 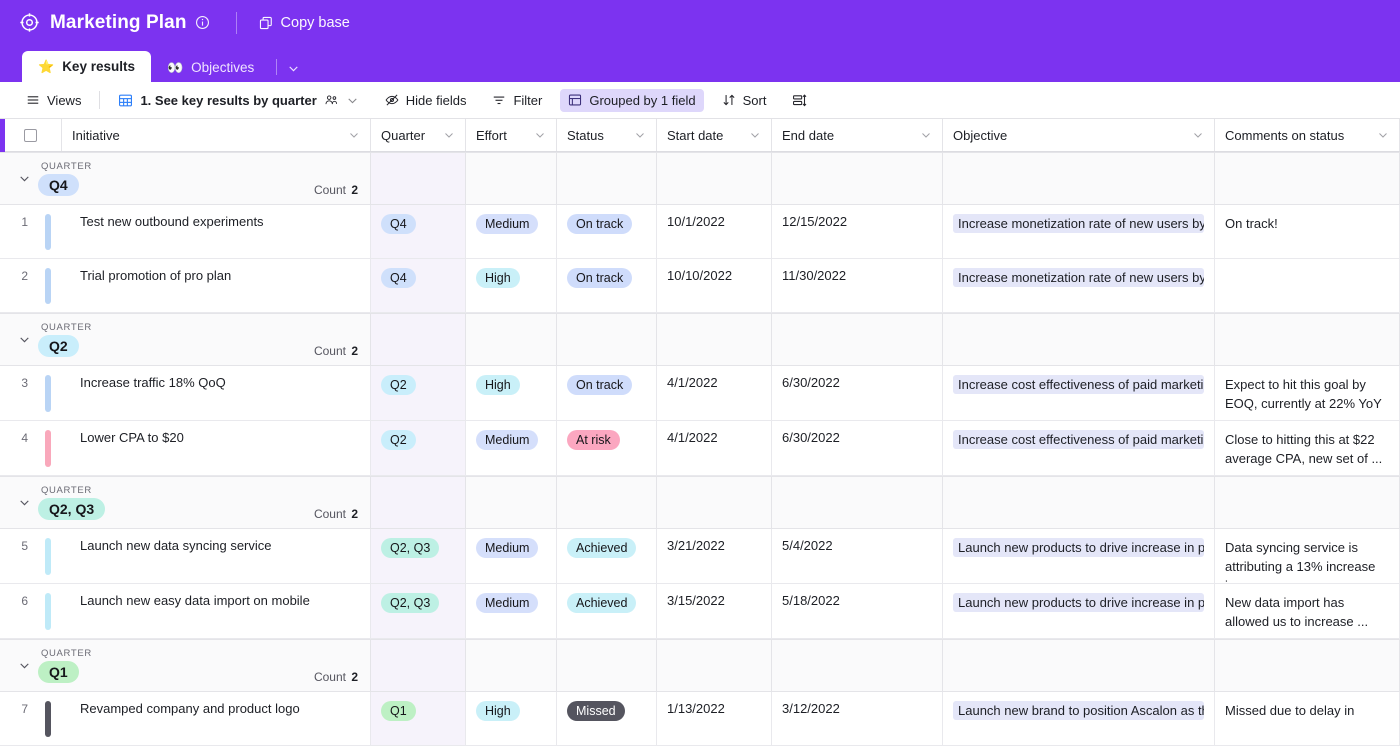 I want to click on hide-fields-button: Hide fields, so click(x=426, y=100).